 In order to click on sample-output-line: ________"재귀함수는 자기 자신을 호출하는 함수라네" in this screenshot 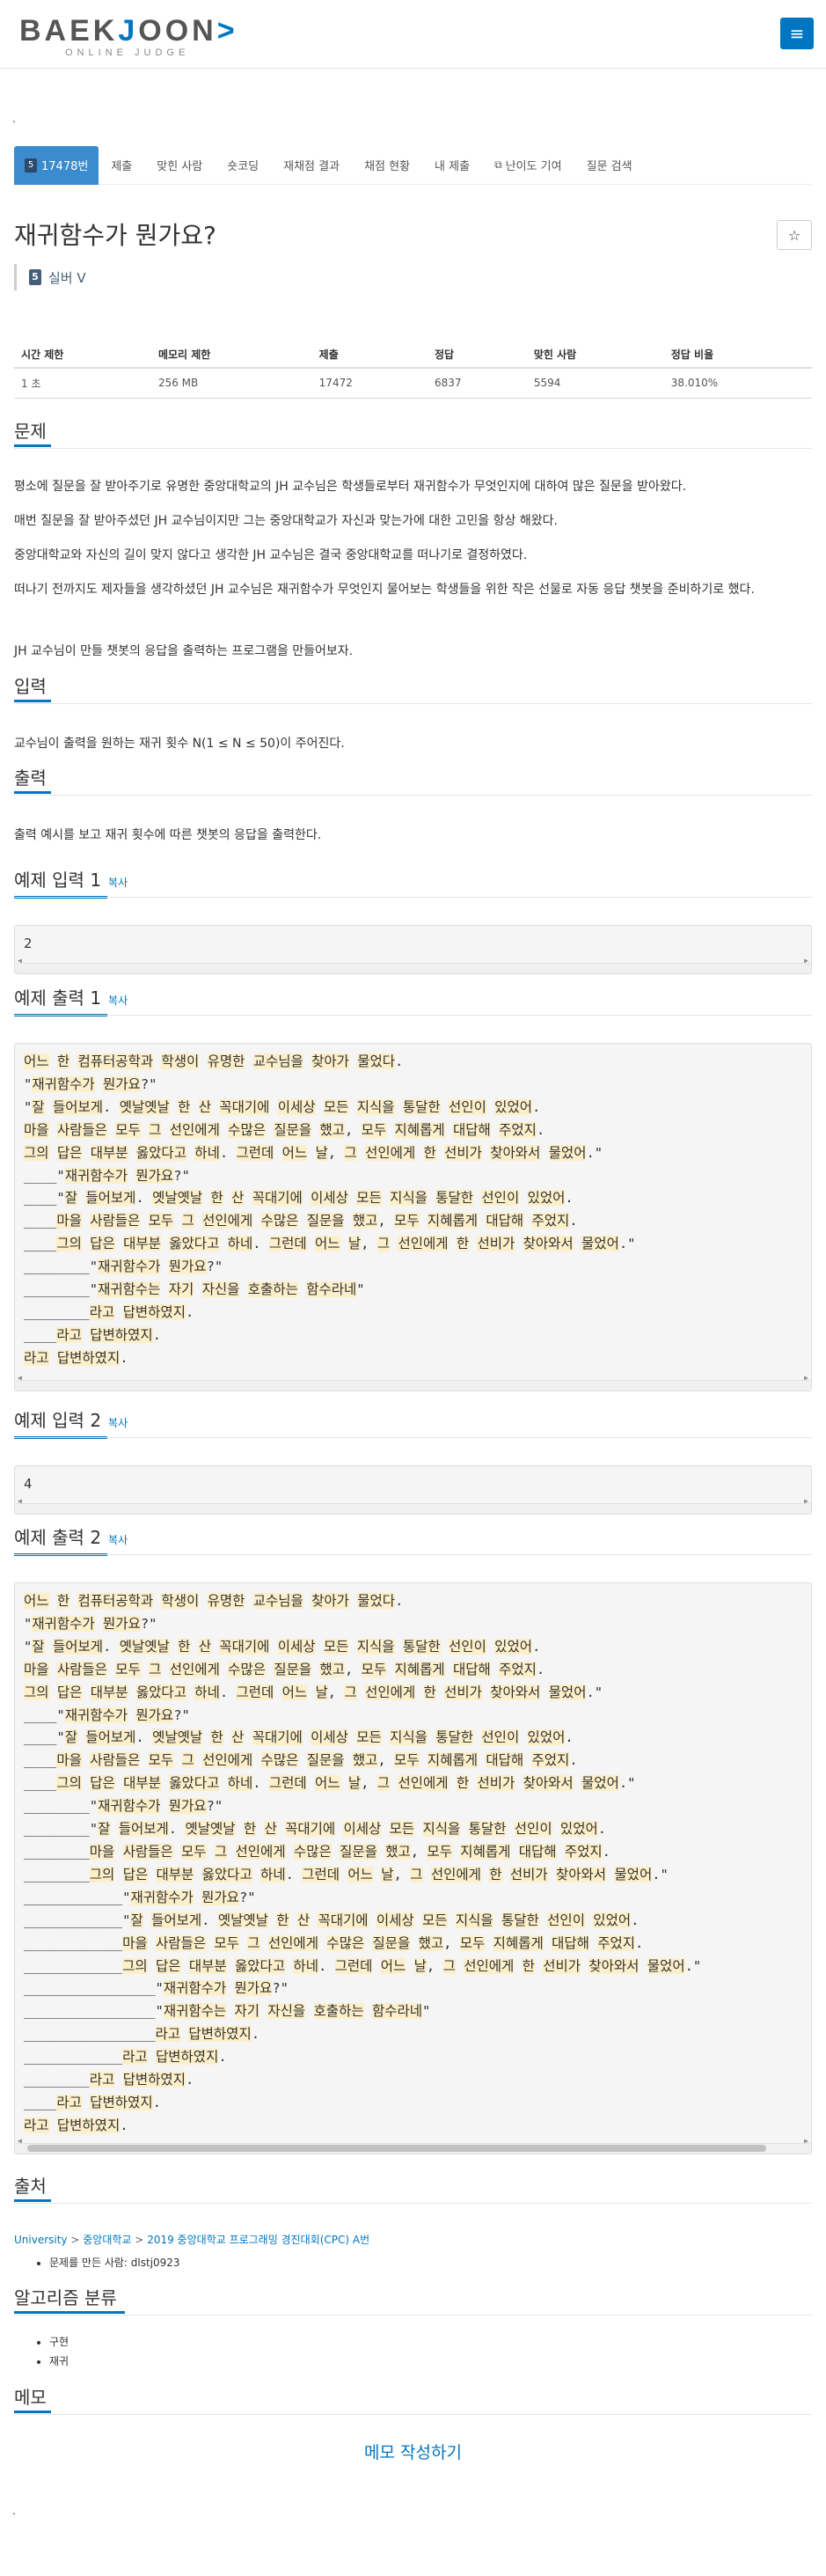, I will do `click(194, 1289)`.